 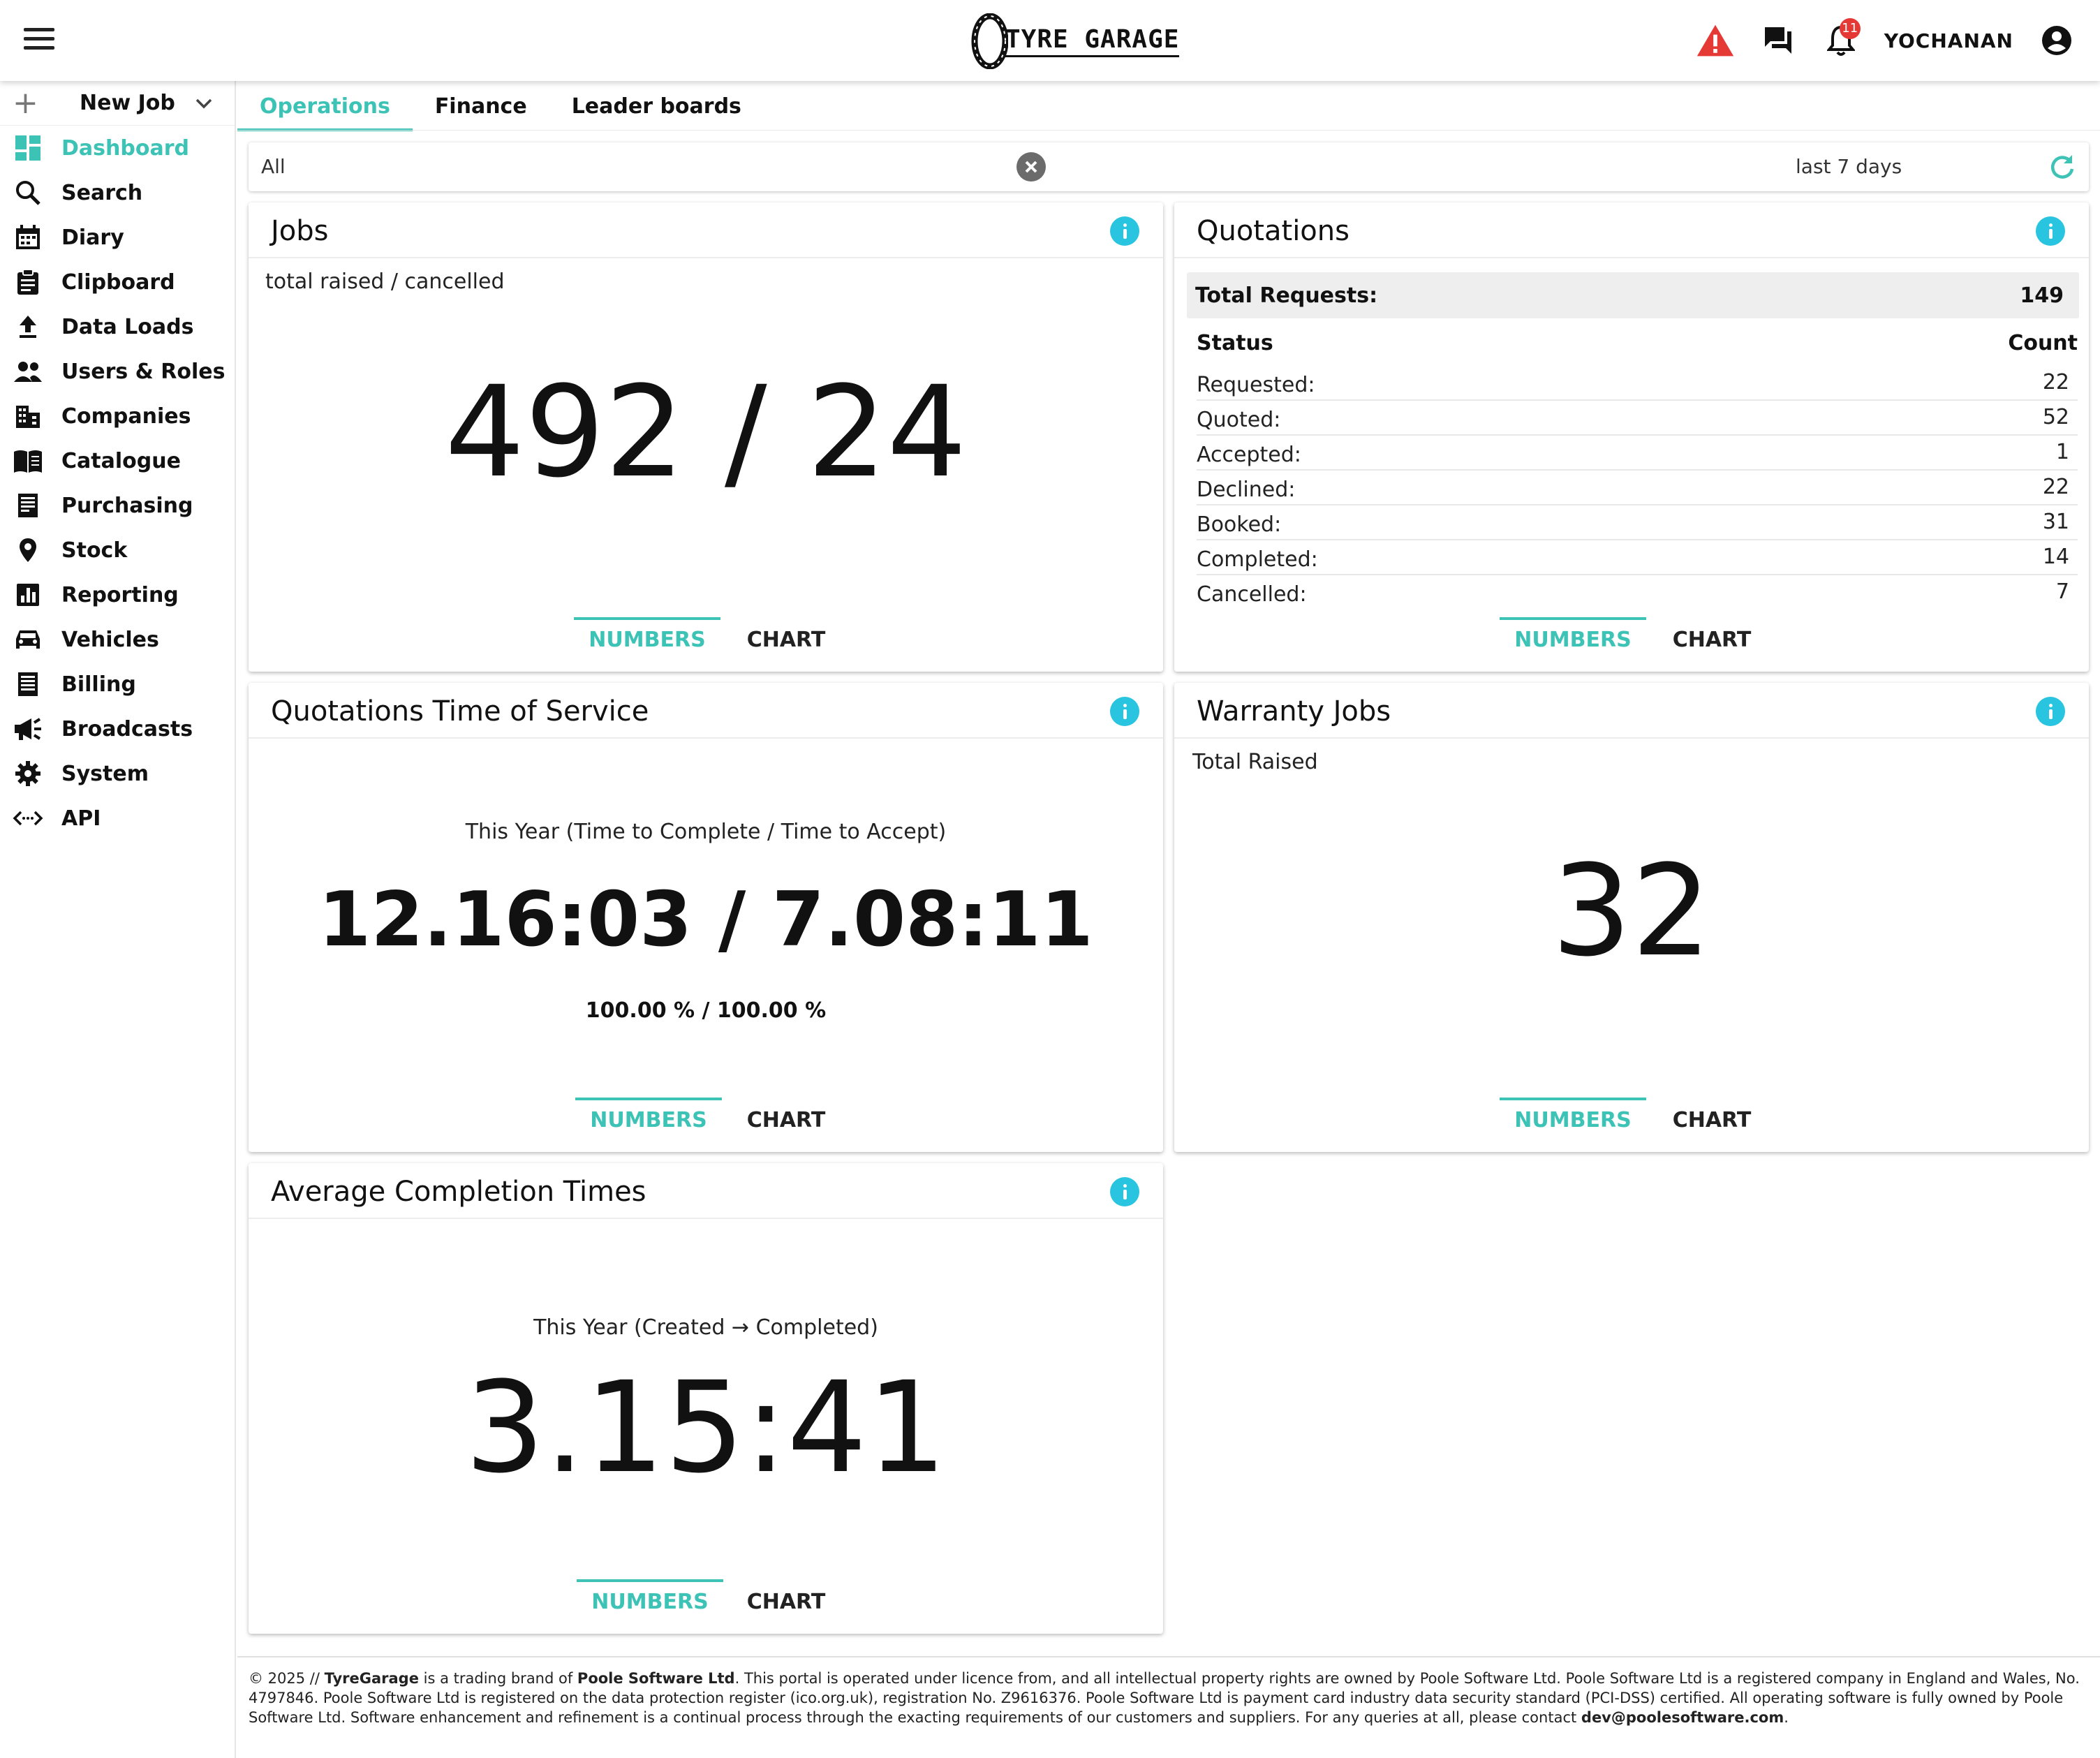 I want to click on invoice-icon, so click(x=28, y=684).